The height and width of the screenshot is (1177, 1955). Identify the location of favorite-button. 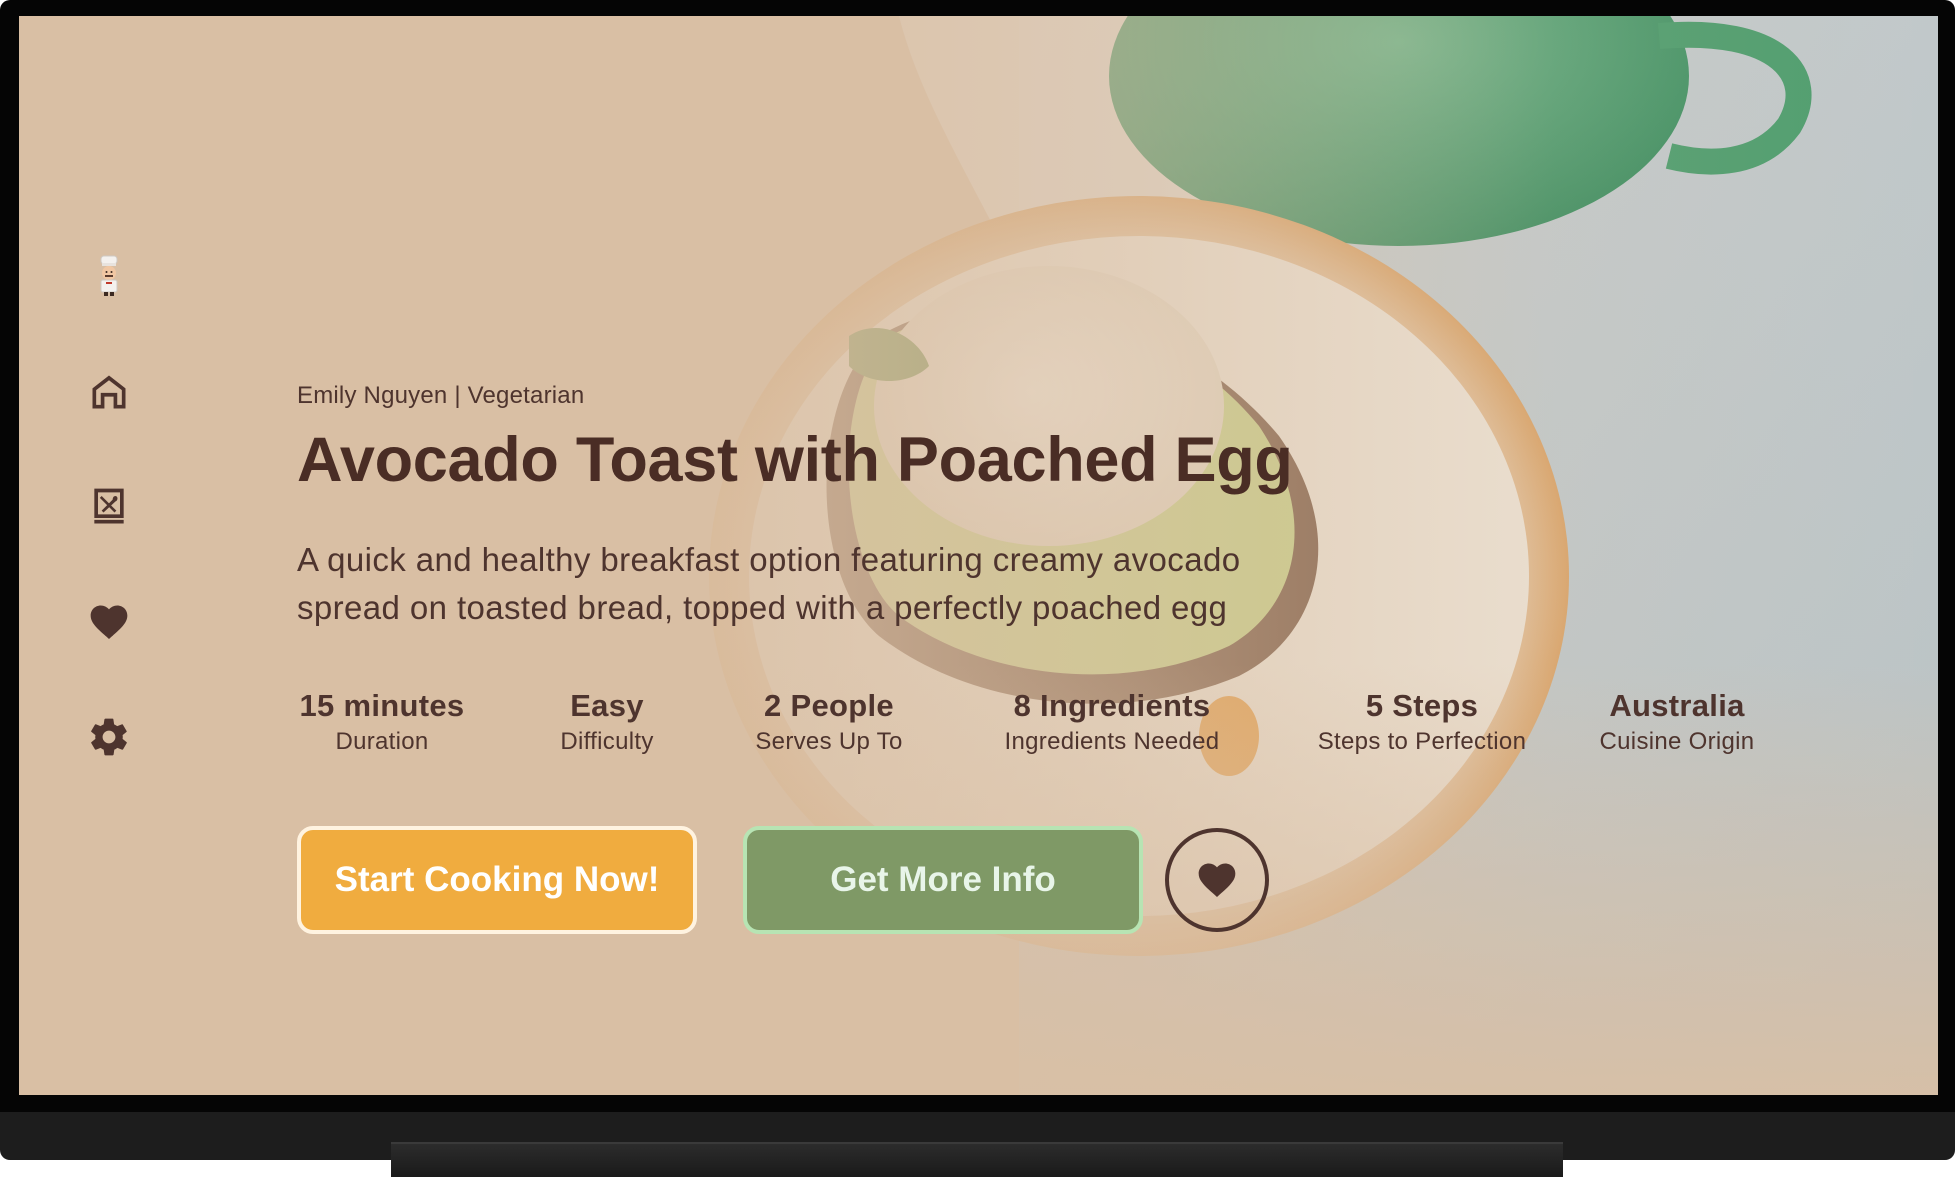
(1217, 880).